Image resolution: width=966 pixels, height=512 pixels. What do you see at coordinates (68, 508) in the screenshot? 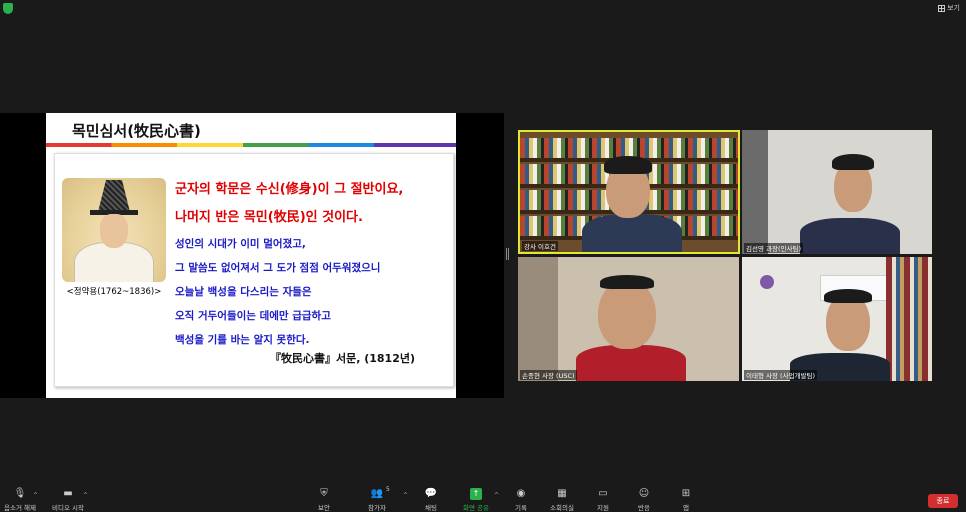
I see `video-label: 비디오 시작` at bounding box center [68, 508].